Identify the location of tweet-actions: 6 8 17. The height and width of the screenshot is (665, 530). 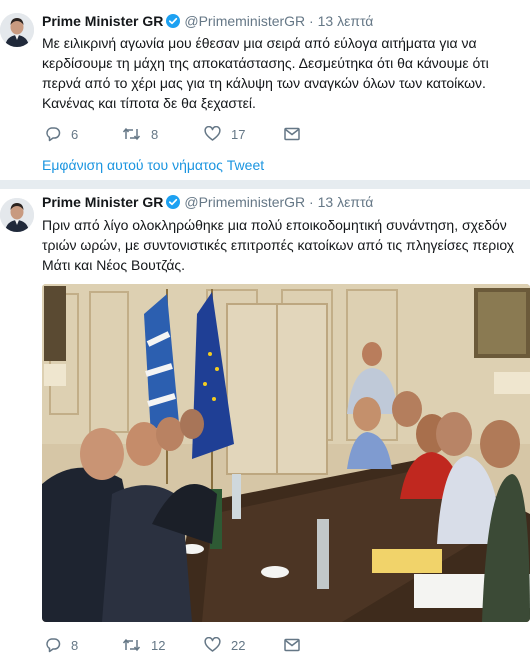
(286, 134).